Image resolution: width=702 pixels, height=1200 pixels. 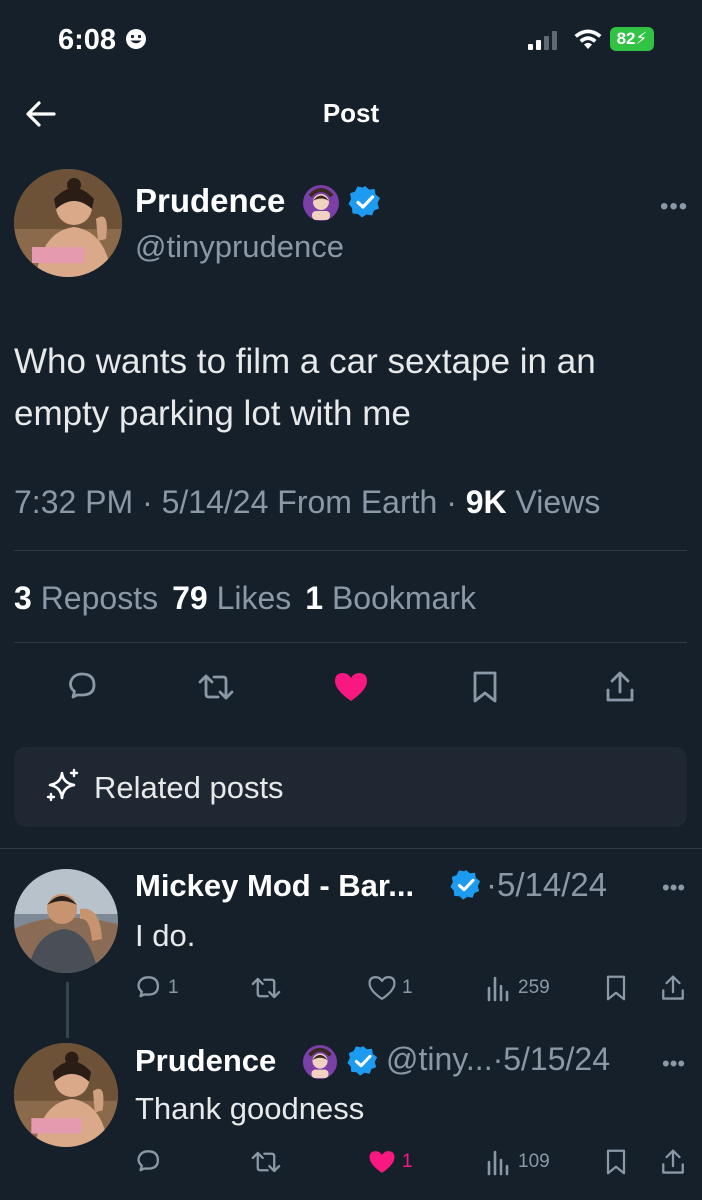 I want to click on views-count: 109, so click(x=534, y=1161).